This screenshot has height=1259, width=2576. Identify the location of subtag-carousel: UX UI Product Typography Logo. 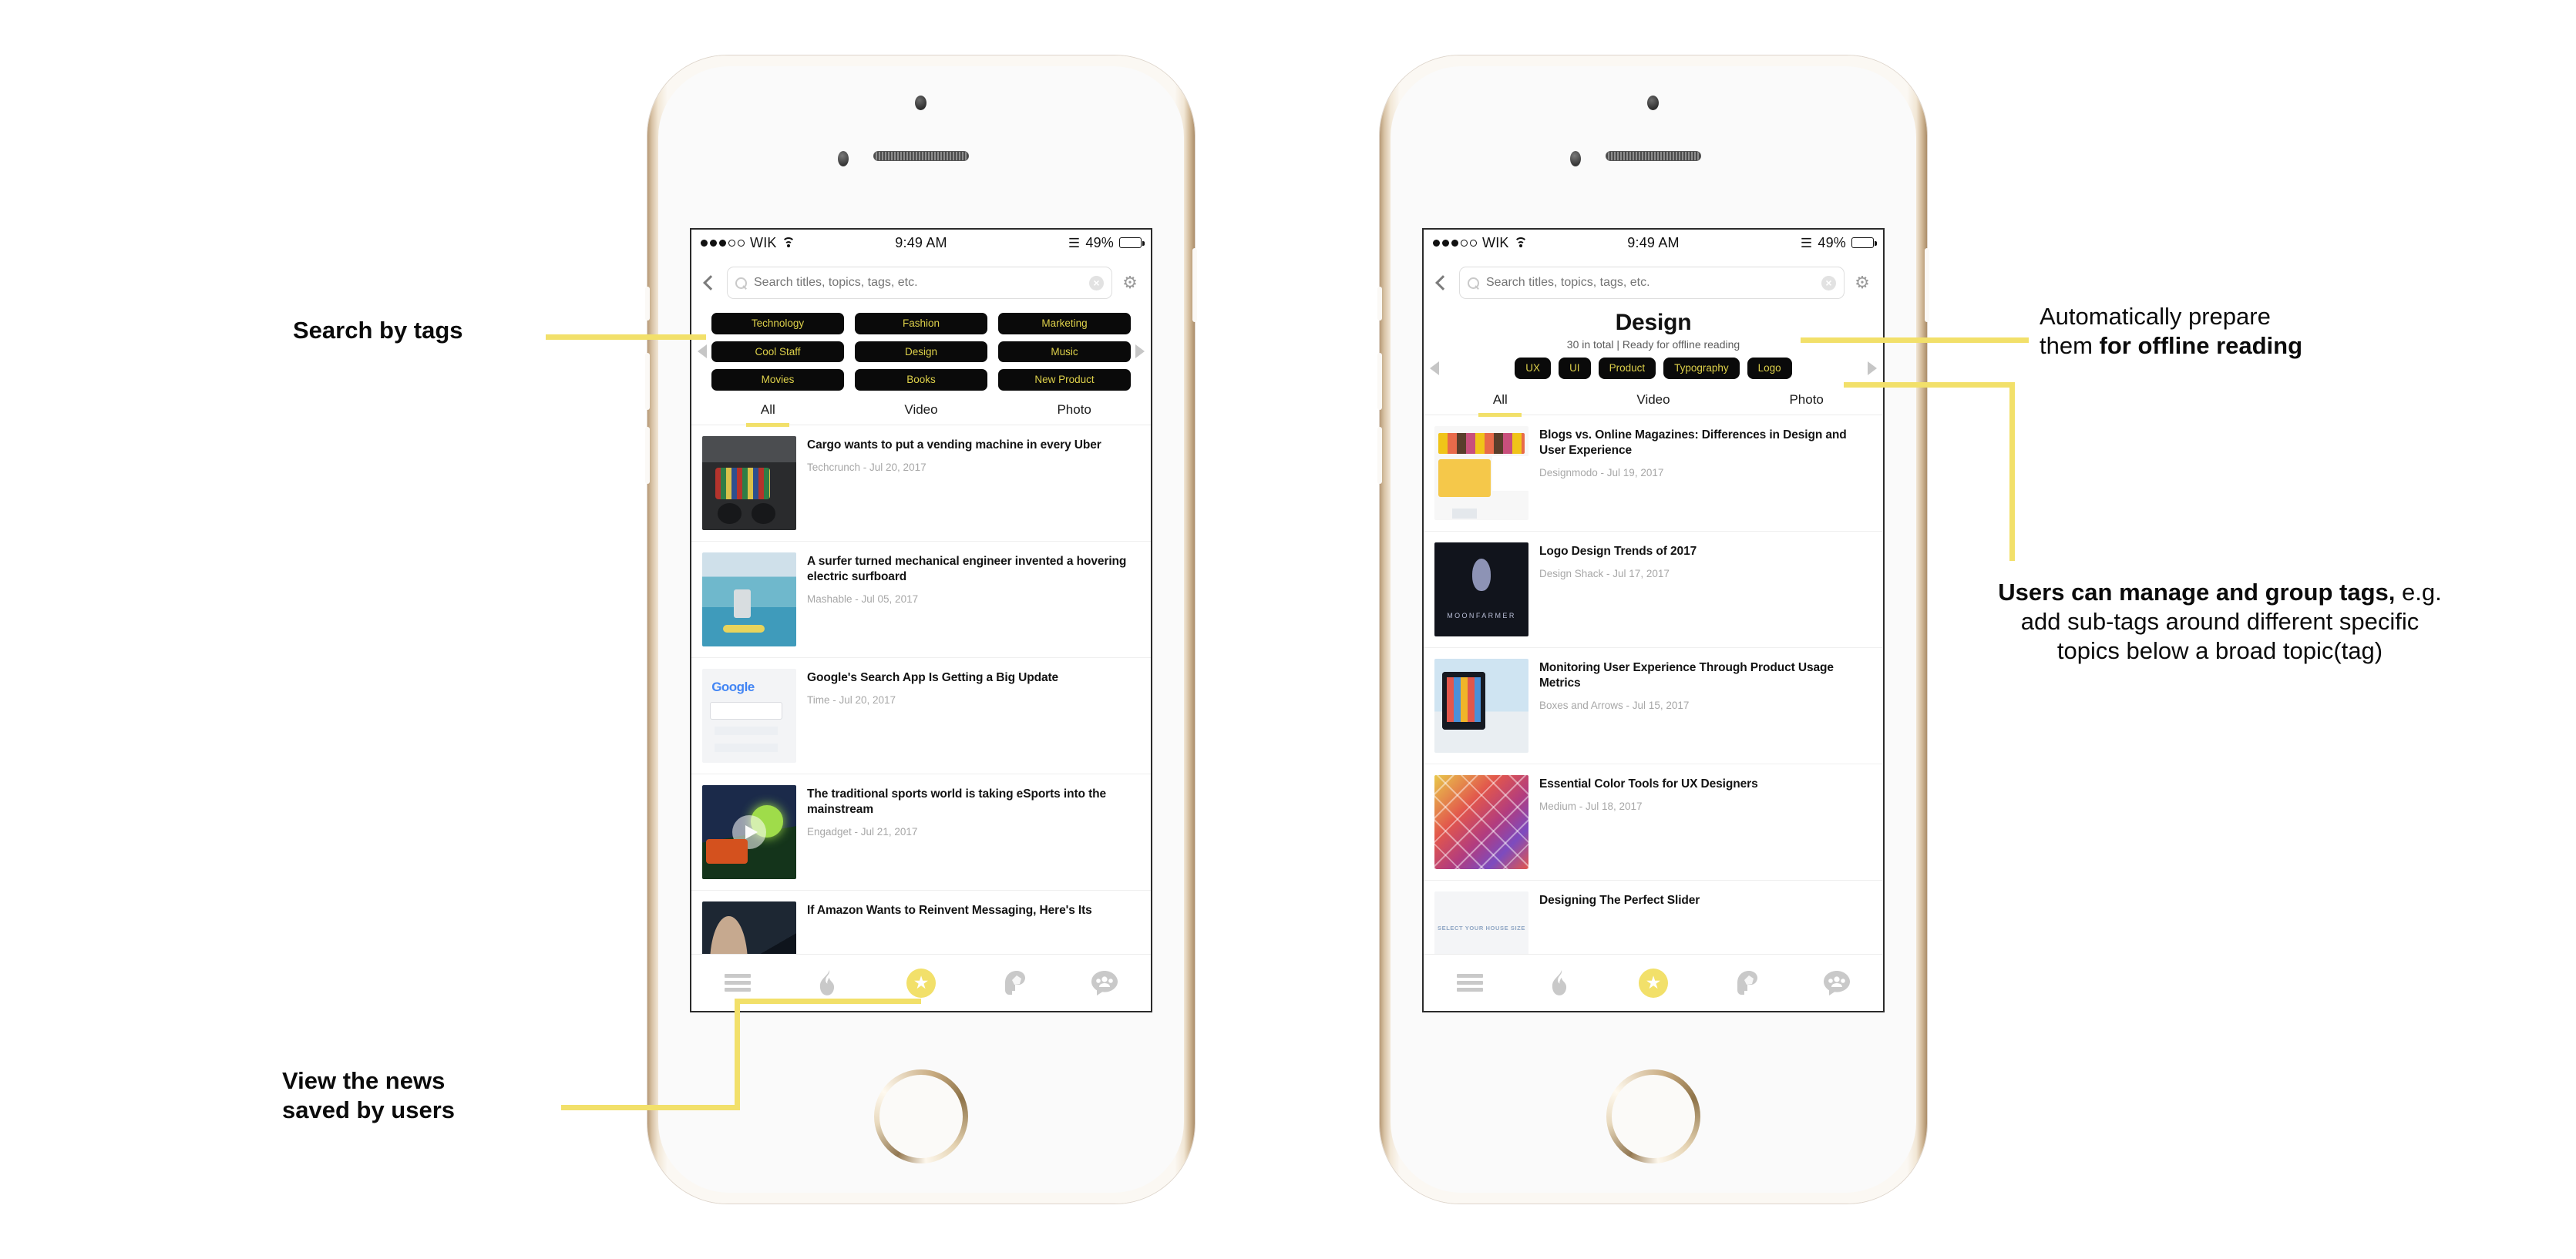
(1653, 368).